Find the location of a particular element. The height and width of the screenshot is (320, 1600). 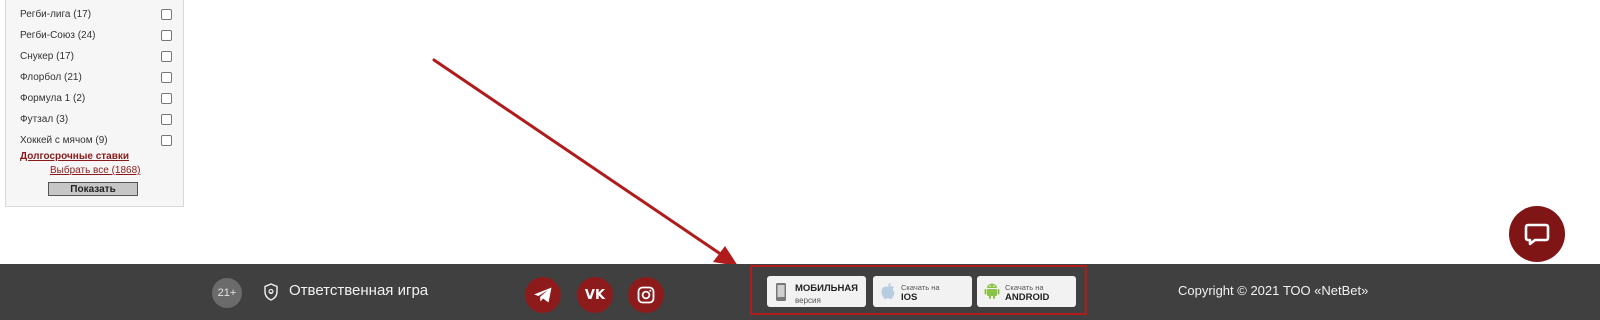

responsible-gaming-link: Ответственная игра is located at coordinates (358, 290).